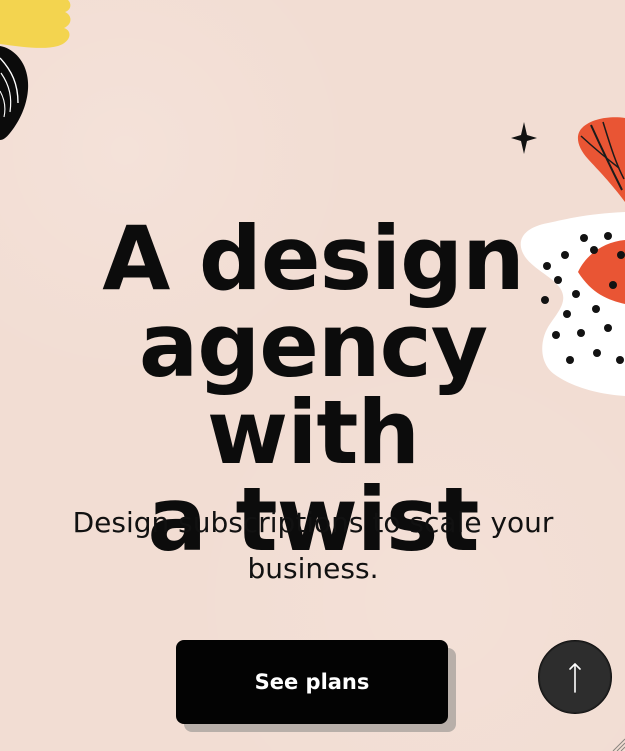 The image size is (625, 751). What do you see at coordinates (14, 93) in the screenshot?
I see `black-leaf-icon` at bounding box center [14, 93].